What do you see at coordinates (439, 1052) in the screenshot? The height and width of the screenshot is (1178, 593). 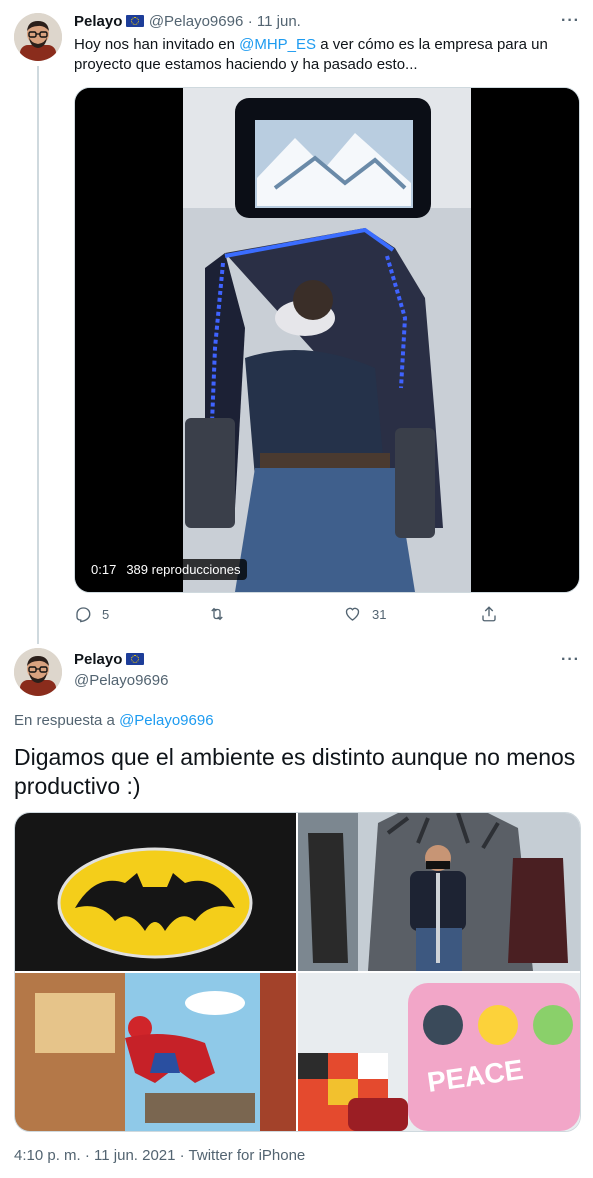 I see `photo-peace-van: PEACE` at bounding box center [439, 1052].